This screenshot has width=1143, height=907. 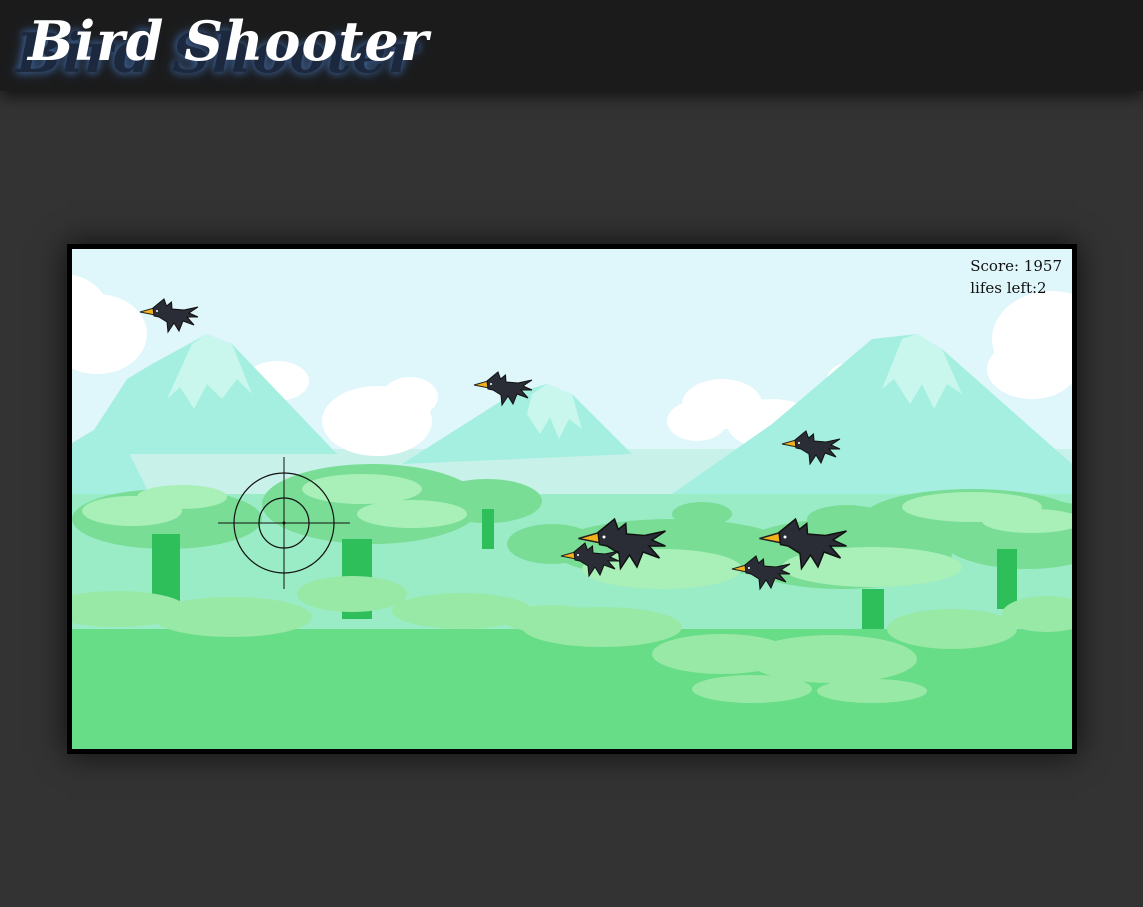 What do you see at coordinates (284, 523) in the screenshot?
I see `crosshair-icon` at bounding box center [284, 523].